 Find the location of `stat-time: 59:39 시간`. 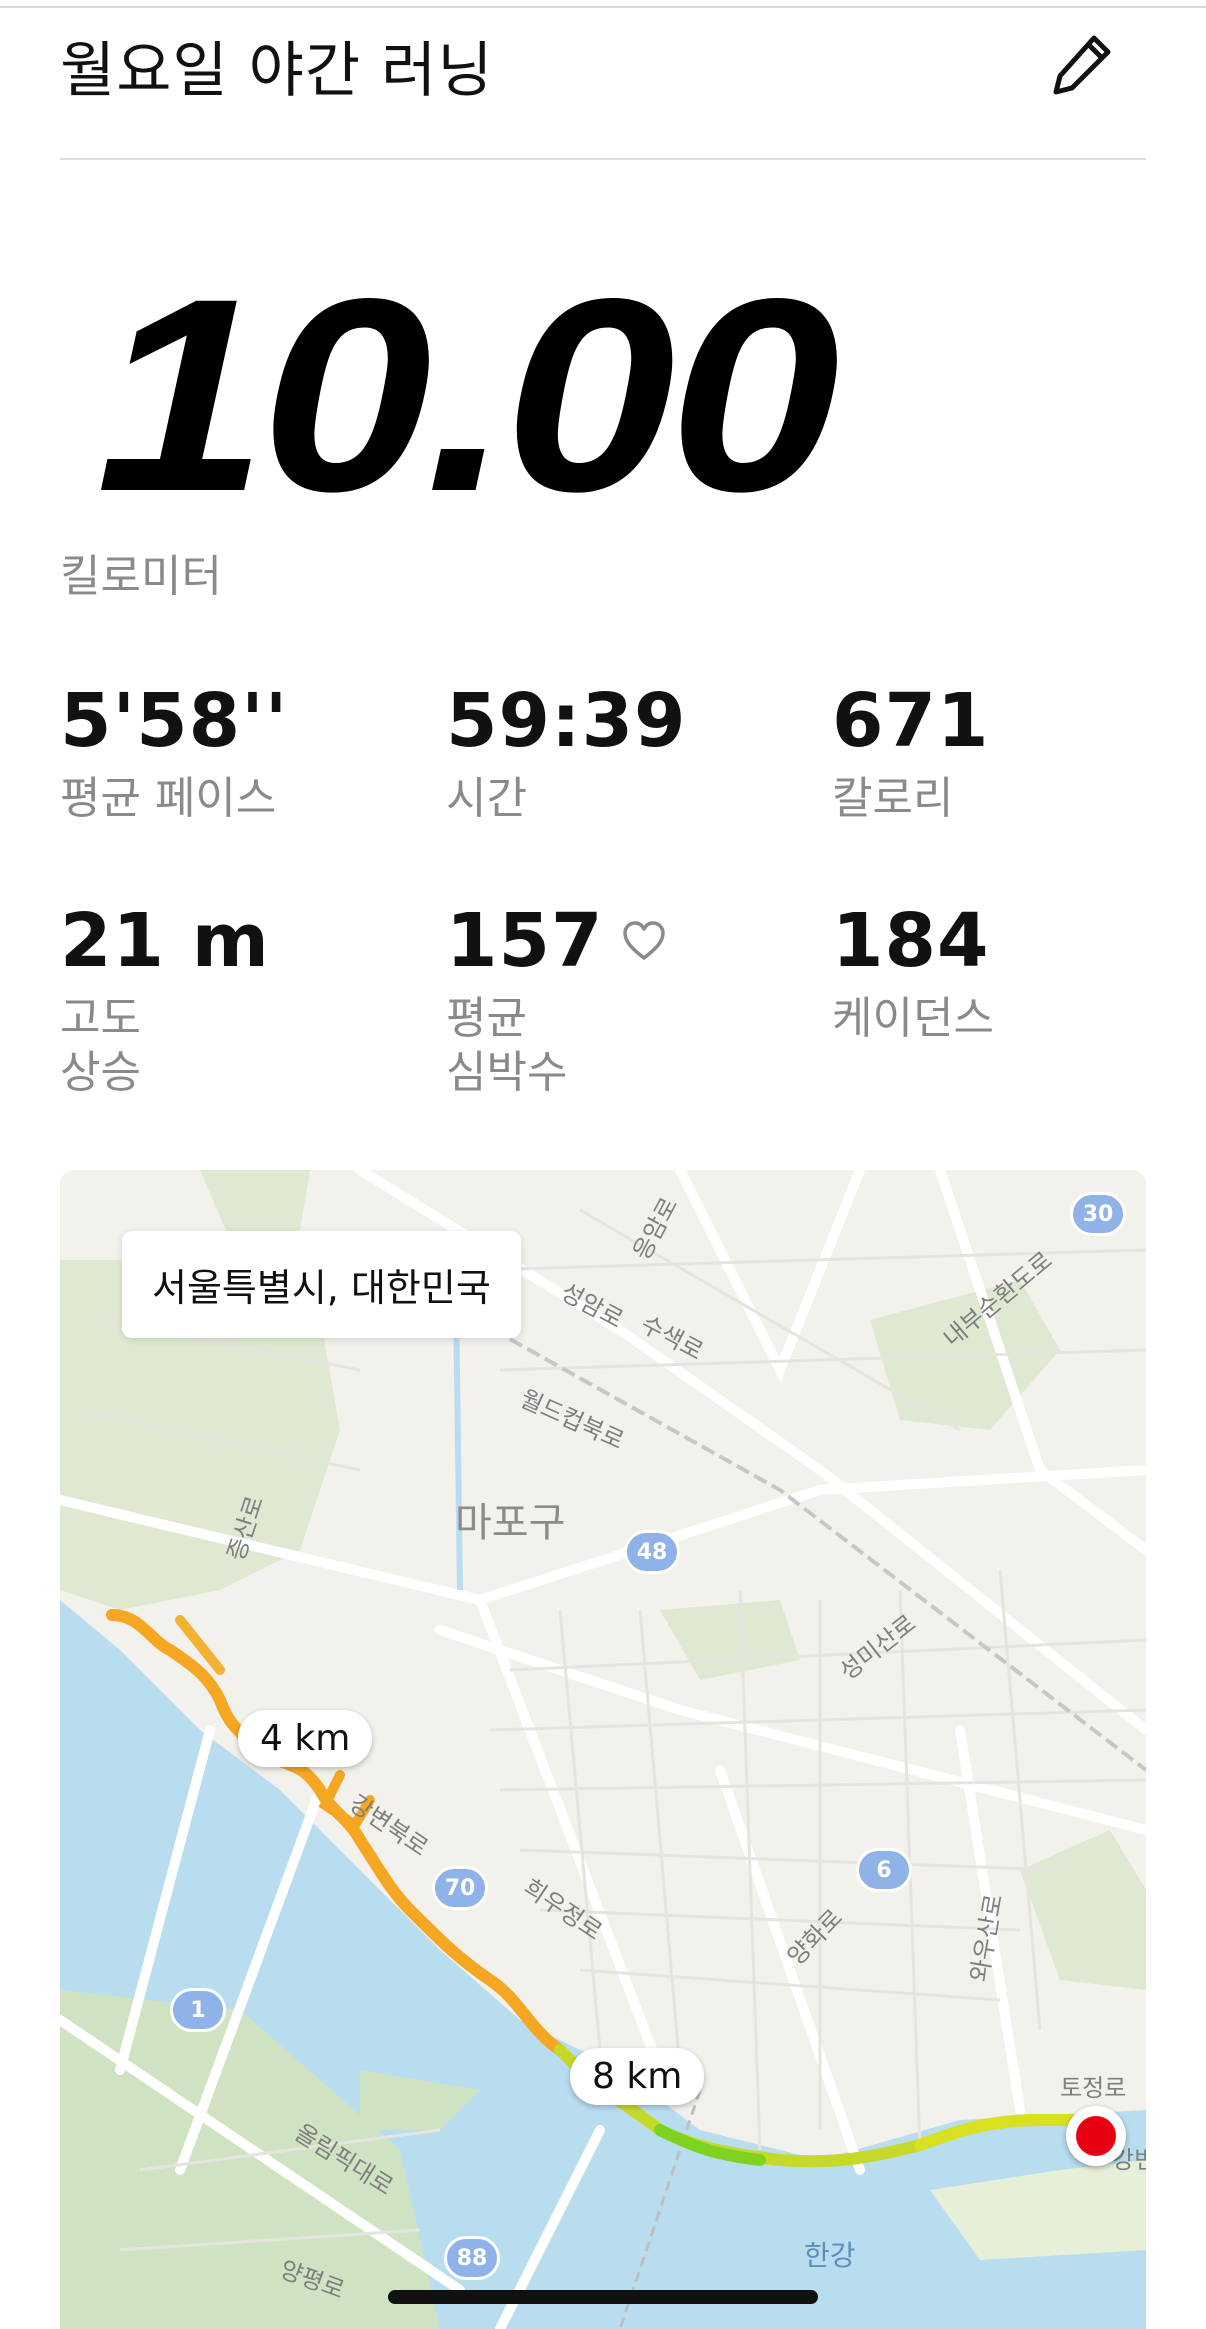

stat-time: 59:39 시간 is located at coordinates (566, 755).